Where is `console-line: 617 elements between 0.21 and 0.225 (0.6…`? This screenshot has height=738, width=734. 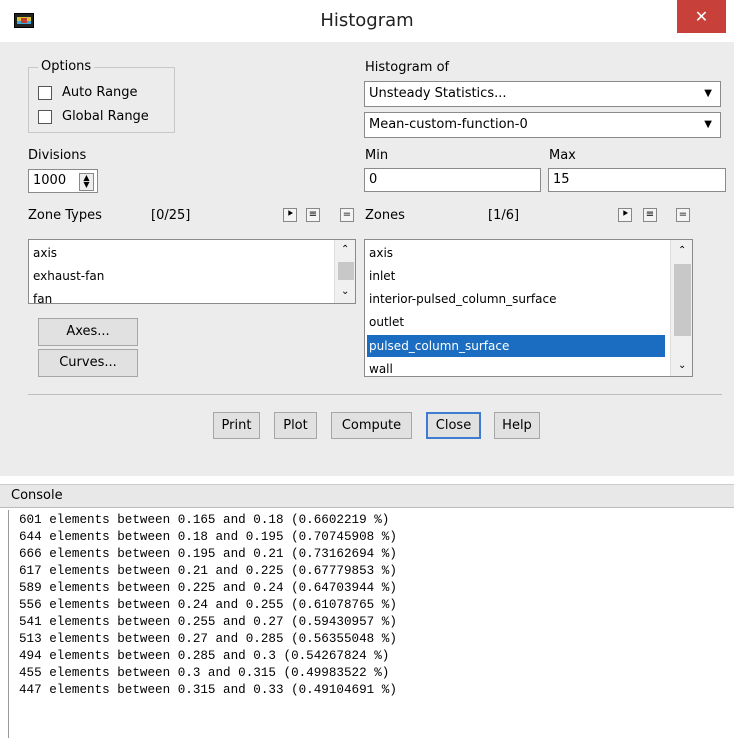 console-line: 617 elements between 0.21 and 0.225 (0.6… is located at coordinates (208, 571).